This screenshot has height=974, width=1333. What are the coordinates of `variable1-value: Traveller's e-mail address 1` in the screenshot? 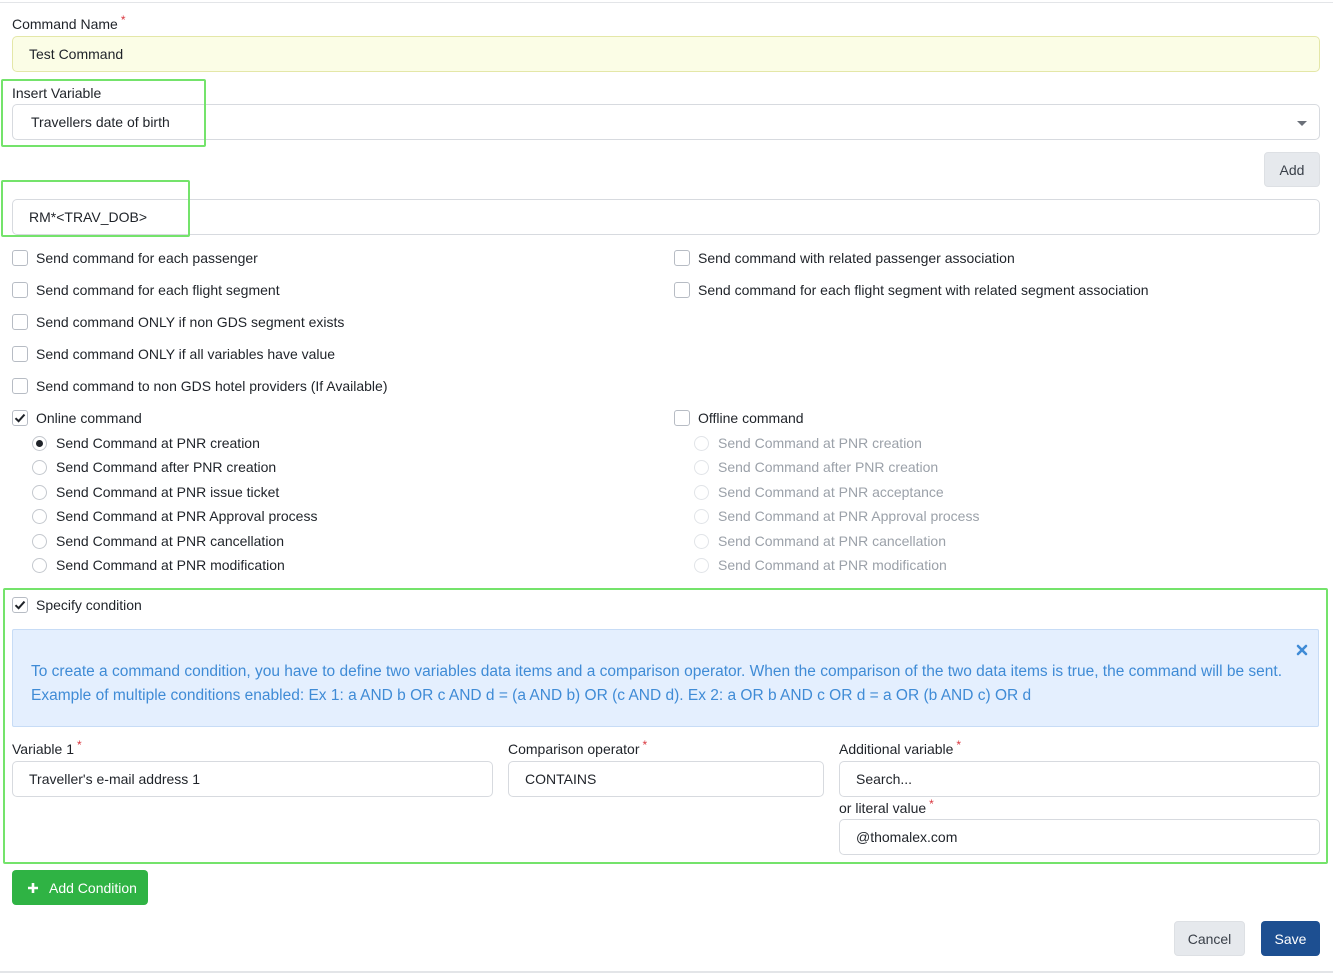 It's located at (114, 779).